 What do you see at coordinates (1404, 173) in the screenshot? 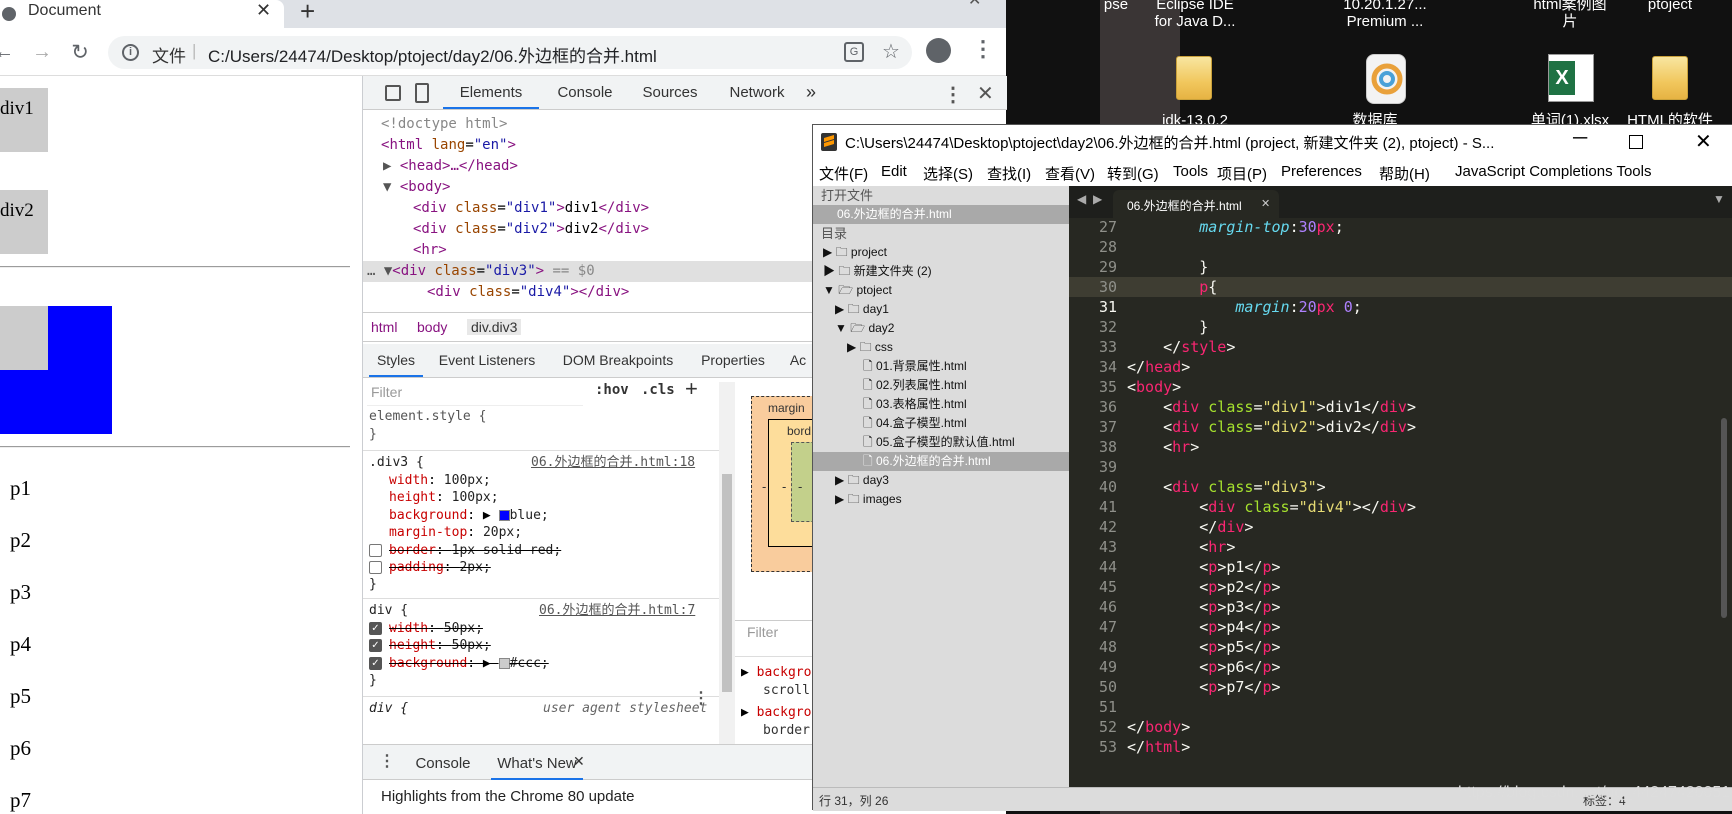
I see `menu-help: 帮助(H)` at bounding box center [1404, 173].